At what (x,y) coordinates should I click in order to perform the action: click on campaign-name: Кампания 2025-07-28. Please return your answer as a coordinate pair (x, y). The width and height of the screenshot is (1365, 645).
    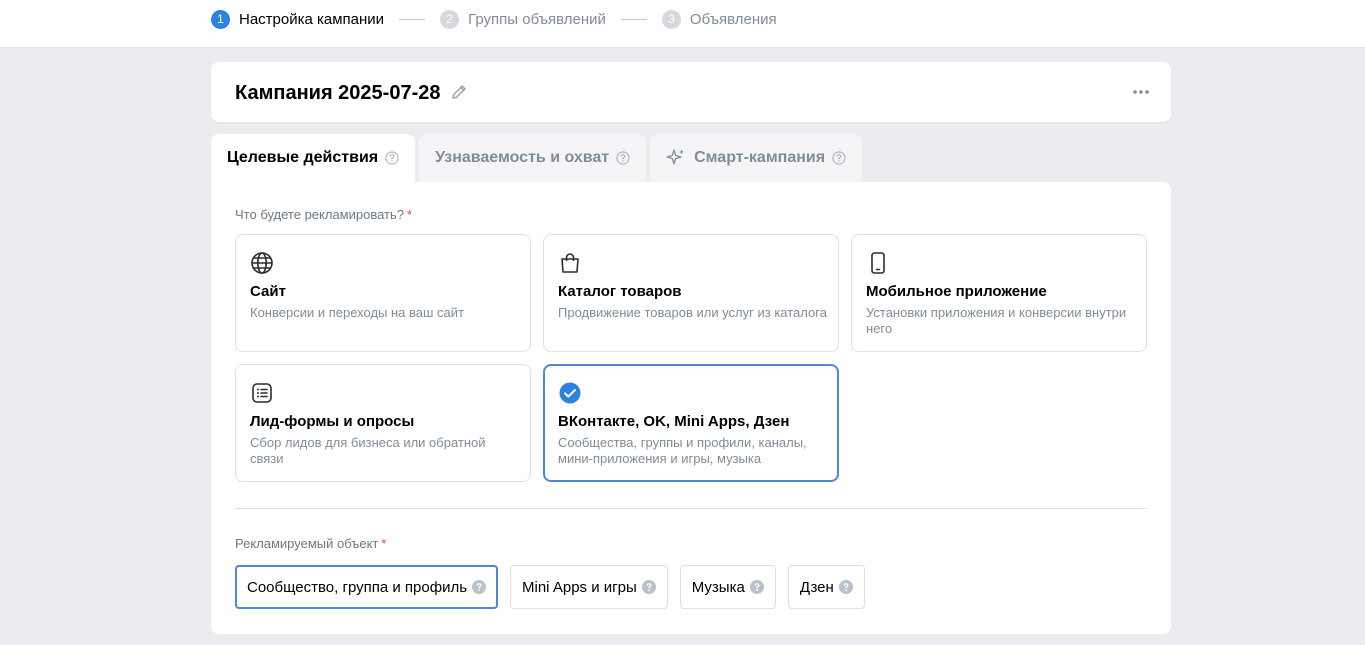
    Looking at the image, I should click on (338, 93).